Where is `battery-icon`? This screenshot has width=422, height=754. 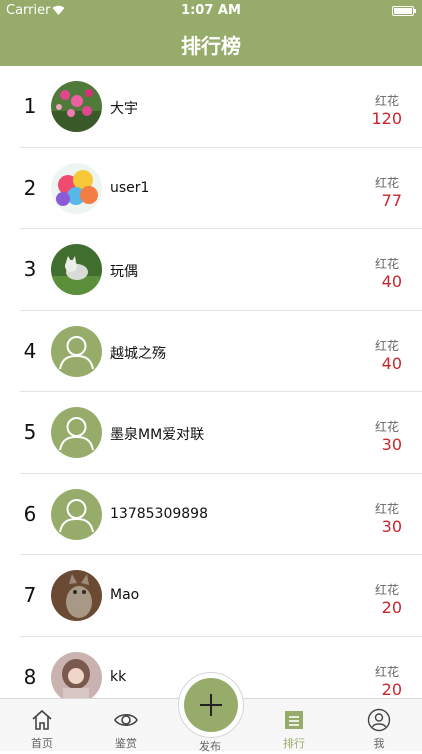 battery-icon is located at coordinates (404, 11).